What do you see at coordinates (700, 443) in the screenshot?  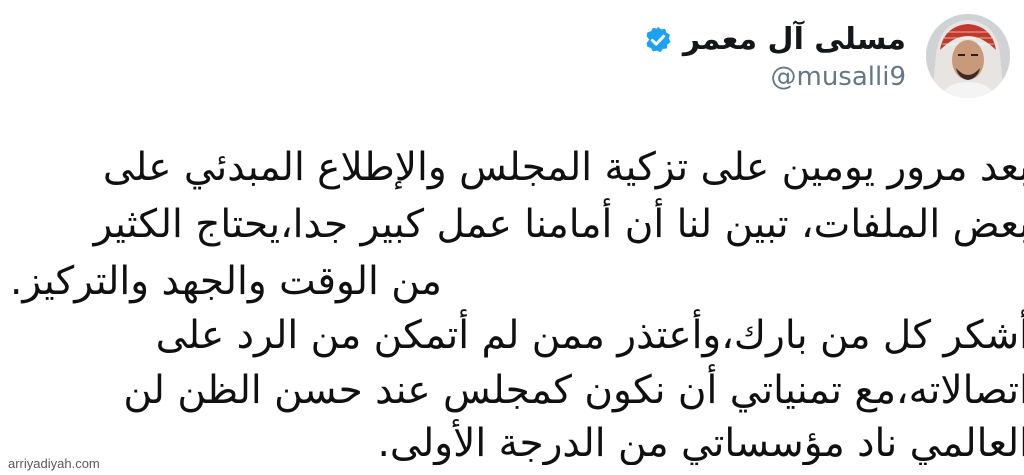 I see `tweet-line: العالمي ناد مؤسساتي من الدرجة الأولى.` at bounding box center [700, 443].